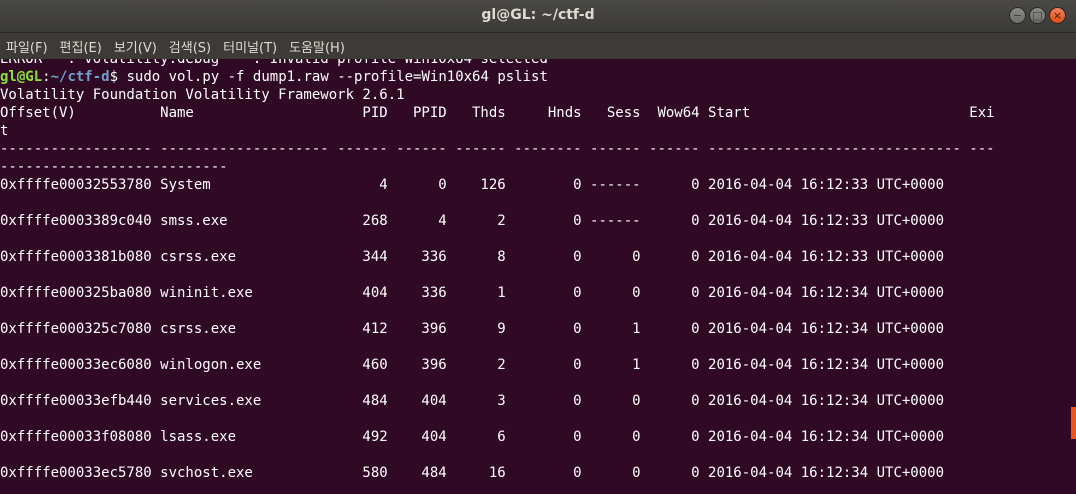 The image size is (1076, 494). What do you see at coordinates (27, 46) in the screenshot?
I see `menu-file: 파일(F)` at bounding box center [27, 46].